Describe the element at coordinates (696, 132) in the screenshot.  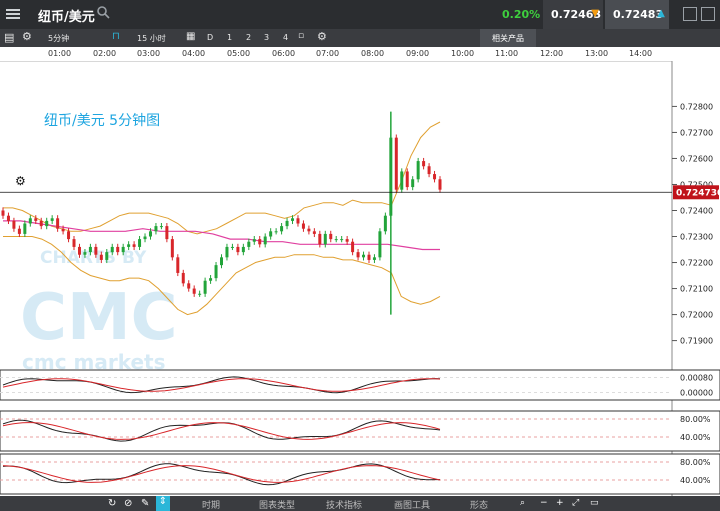
I see `price-tick-label: 0.72700` at that location.